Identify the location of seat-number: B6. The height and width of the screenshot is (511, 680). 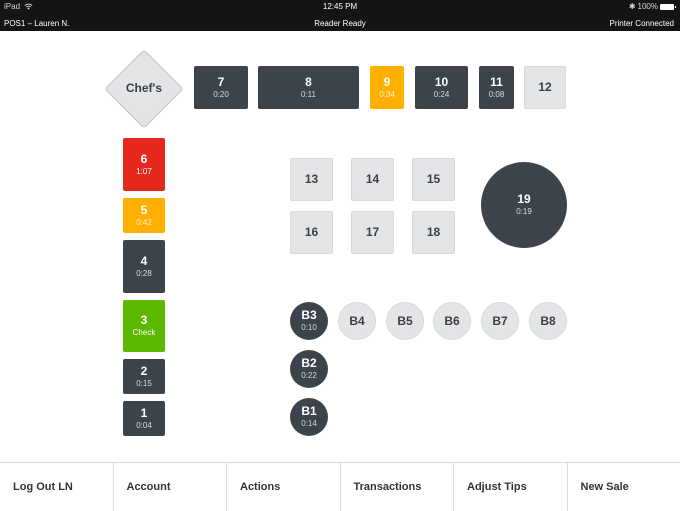
(451, 321).